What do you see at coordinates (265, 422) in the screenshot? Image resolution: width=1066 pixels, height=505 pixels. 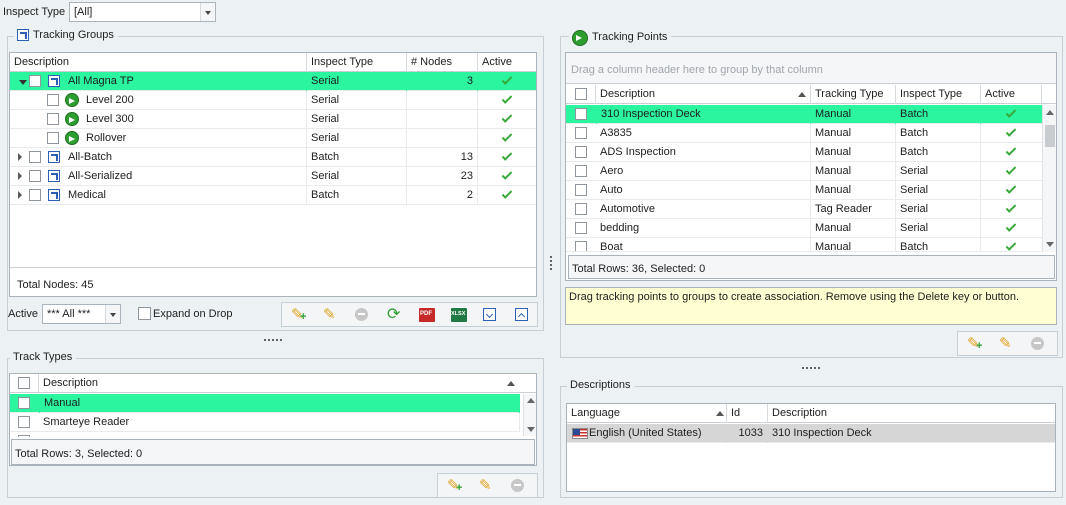 I see `list-item: Smarteye Reader` at bounding box center [265, 422].